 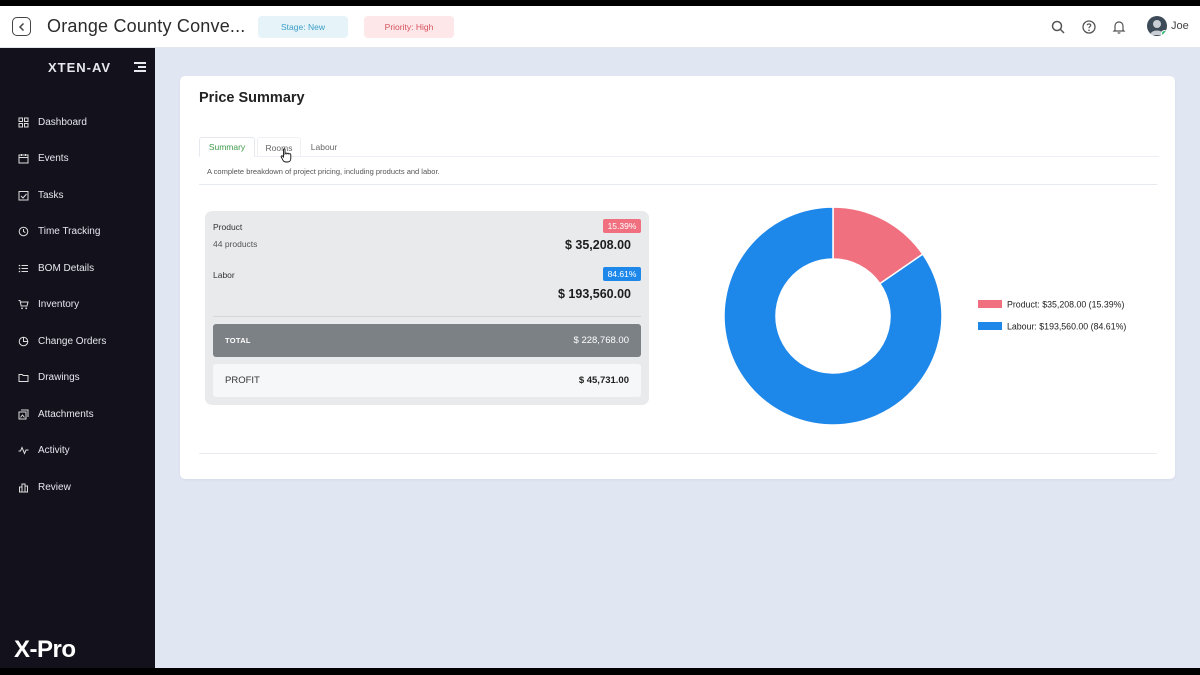 I want to click on checkbox-icon, so click(x=23, y=195).